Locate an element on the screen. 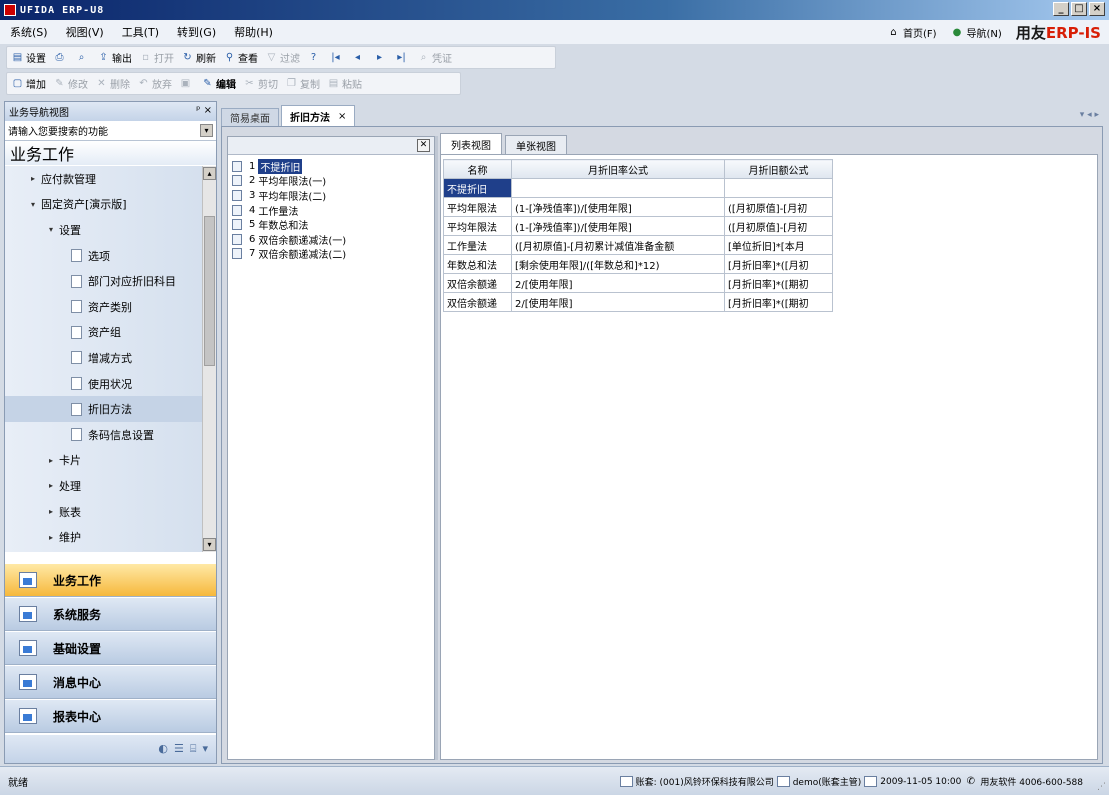 The height and width of the screenshot is (795, 1109). table-cell: 工作量法 is located at coordinates (477, 245).